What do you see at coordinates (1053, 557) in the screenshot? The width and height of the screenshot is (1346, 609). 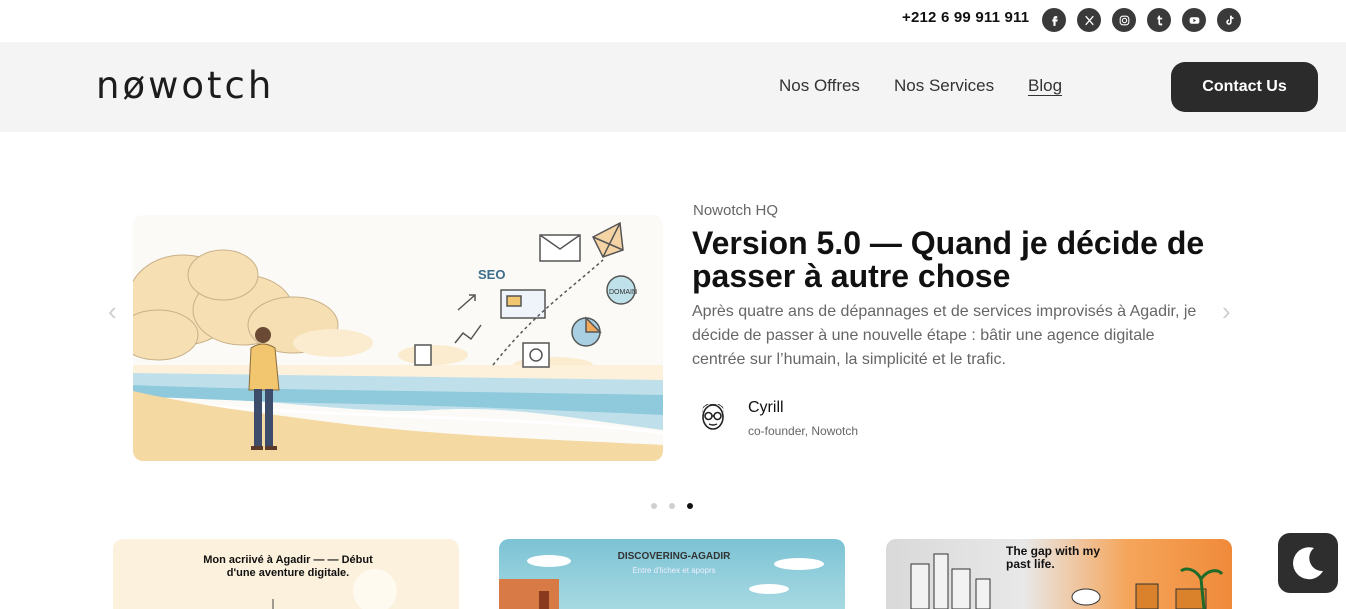 I see `card-title: The gap with my past life.` at bounding box center [1053, 557].